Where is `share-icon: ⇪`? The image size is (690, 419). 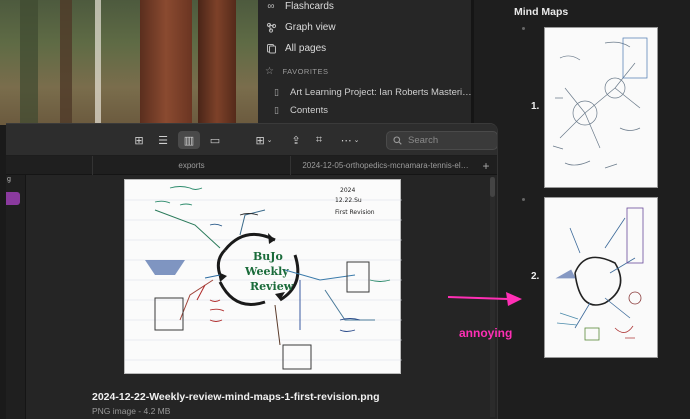
share-icon: ⇪ is located at coordinates (296, 140).